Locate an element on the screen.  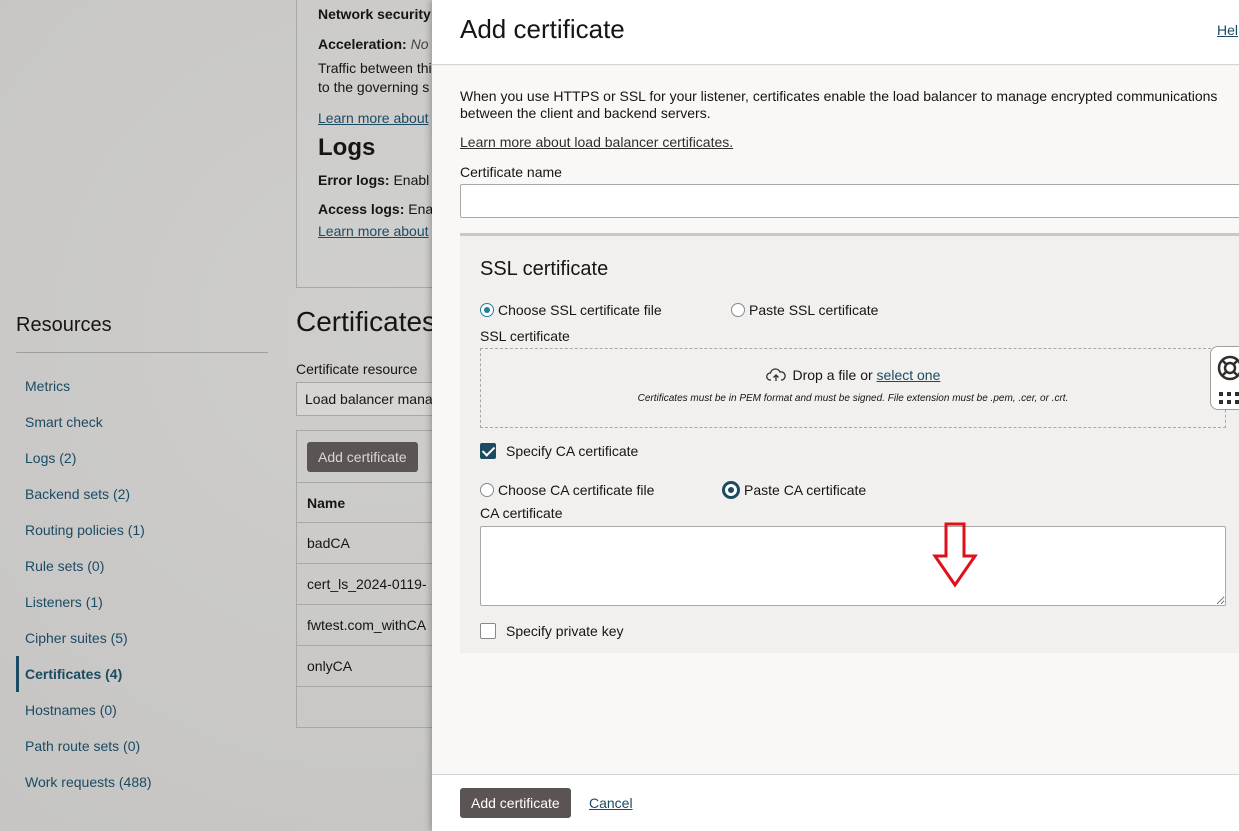
acceleration-value: No is located at coordinates (419, 44).